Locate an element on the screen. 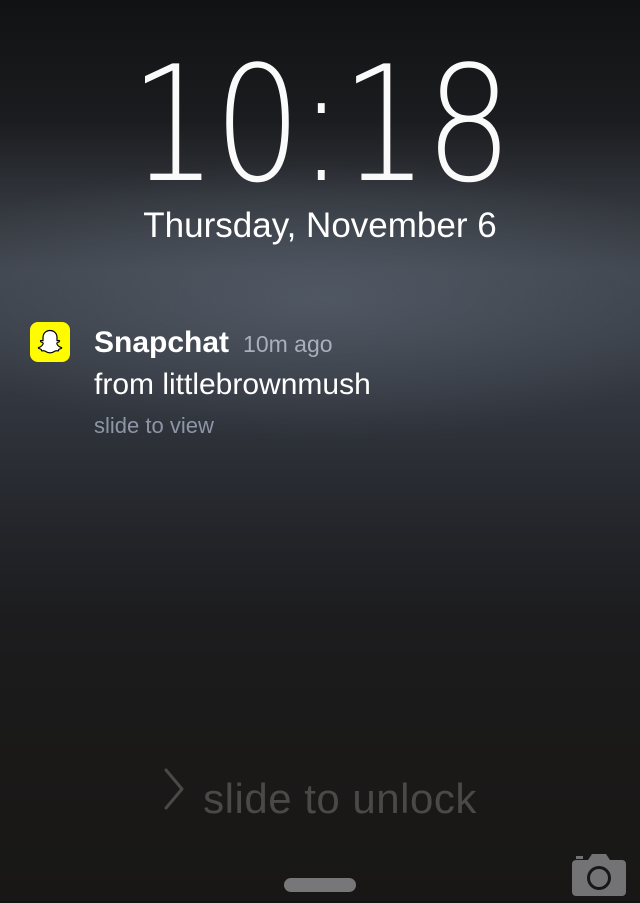 The image size is (640, 903). slide-to-unlock-label: slide to unlock is located at coordinates (340, 798).